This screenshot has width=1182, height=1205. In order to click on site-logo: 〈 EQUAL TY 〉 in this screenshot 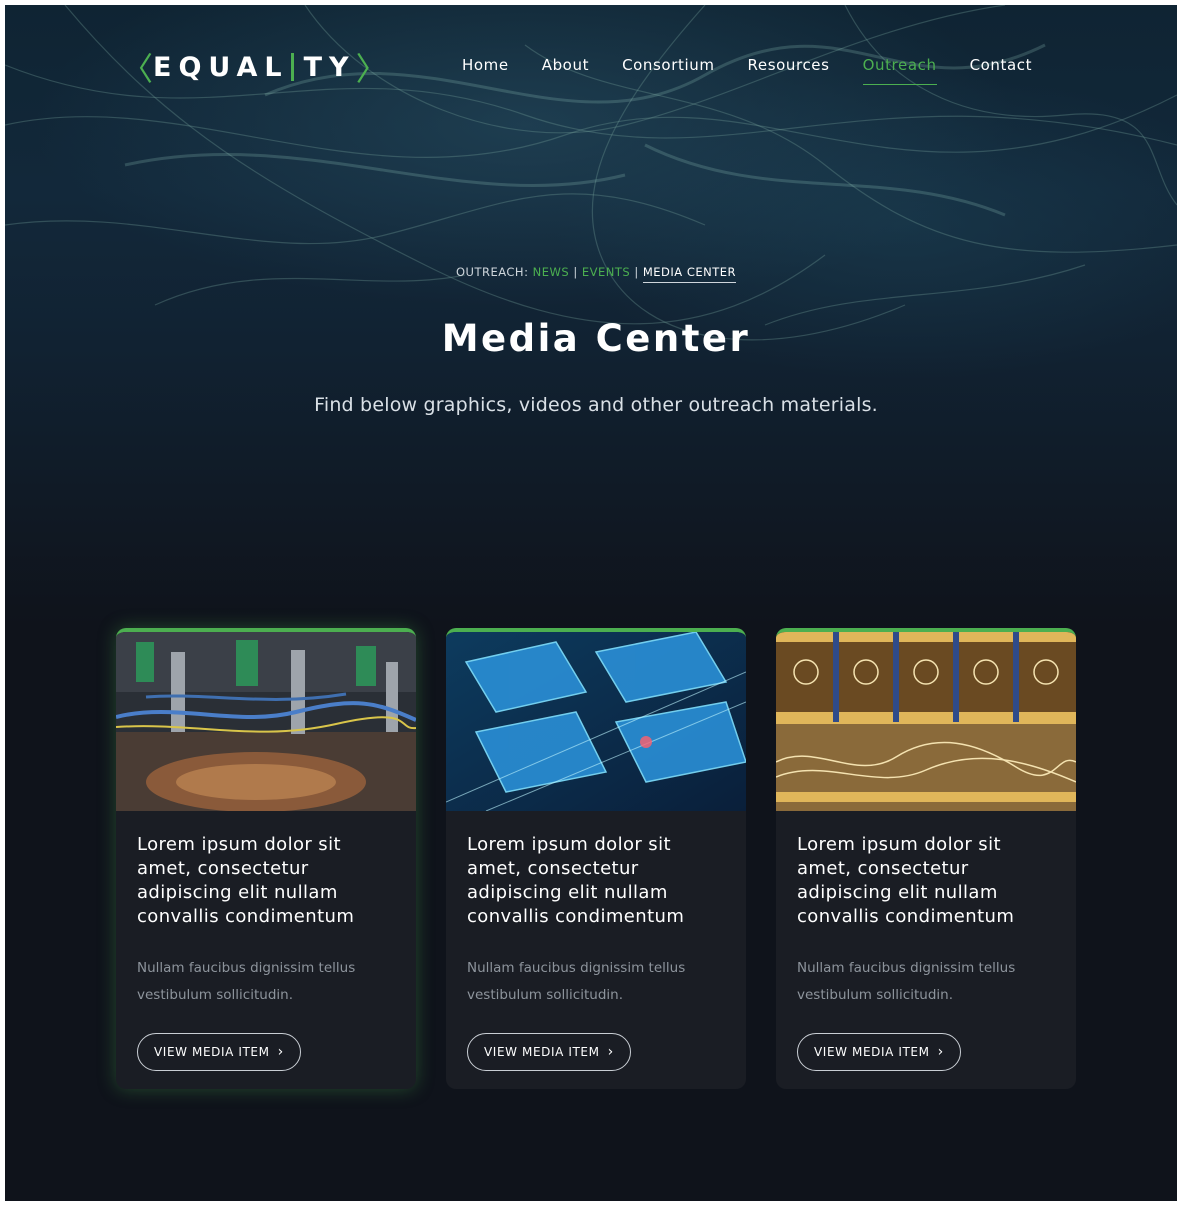, I will do `click(254, 67)`.